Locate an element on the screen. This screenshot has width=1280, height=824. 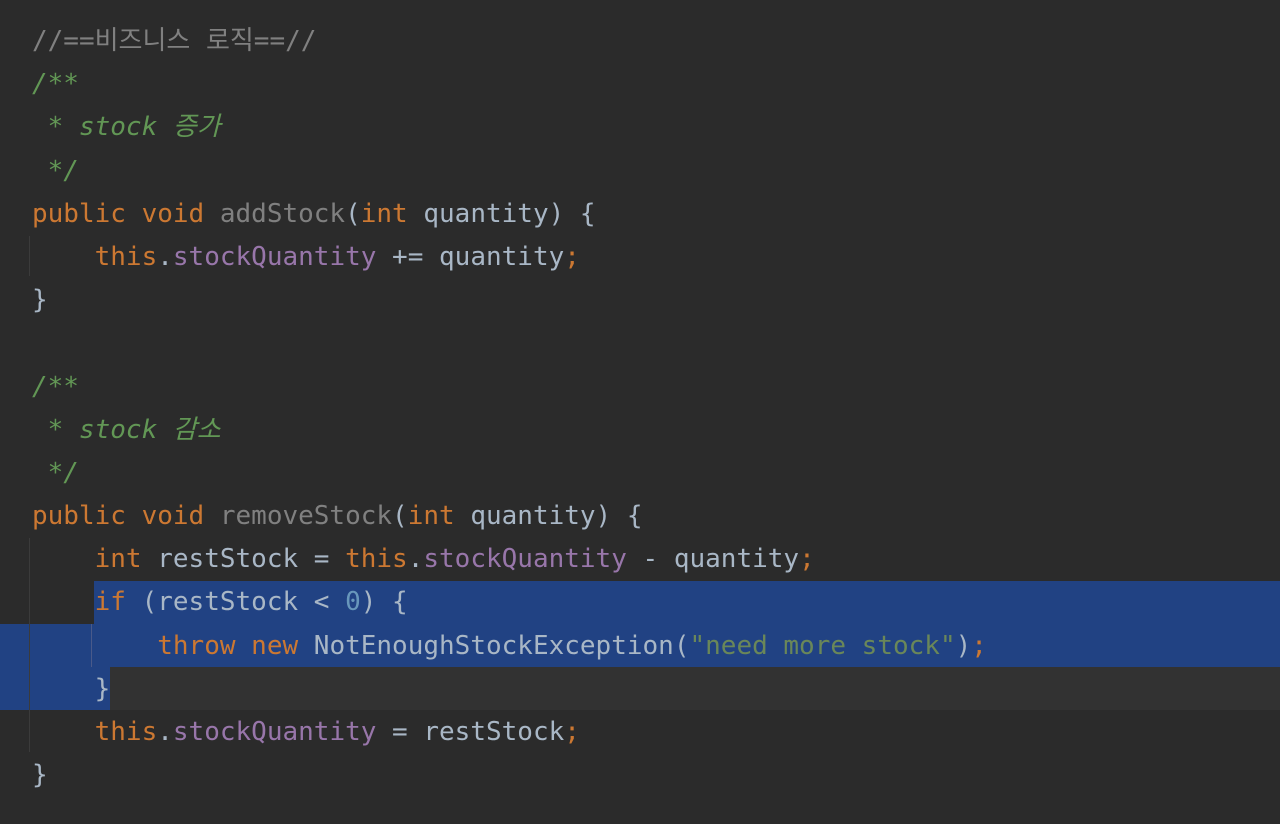
code-token: new is located at coordinates (275, 645).